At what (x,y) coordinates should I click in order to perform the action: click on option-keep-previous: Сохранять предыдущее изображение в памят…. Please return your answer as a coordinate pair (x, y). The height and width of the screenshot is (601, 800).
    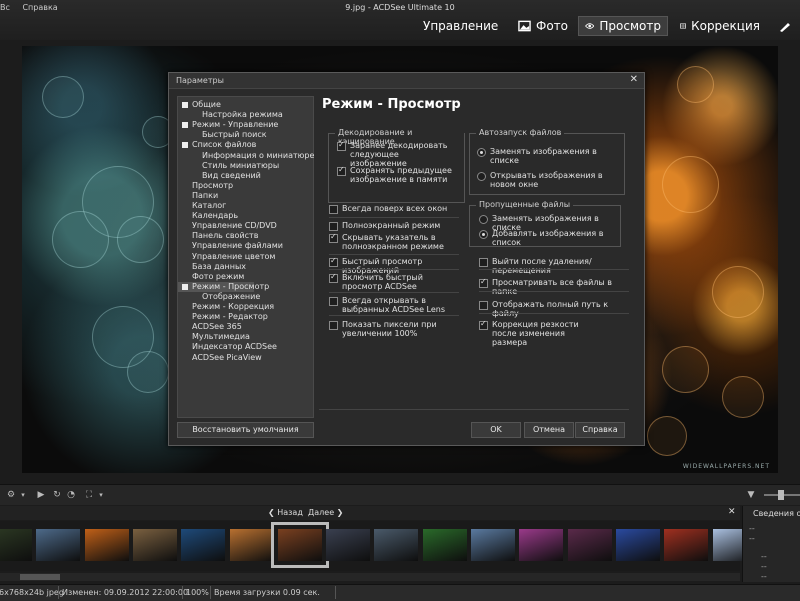
    Looking at the image, I should click on (397, 174).